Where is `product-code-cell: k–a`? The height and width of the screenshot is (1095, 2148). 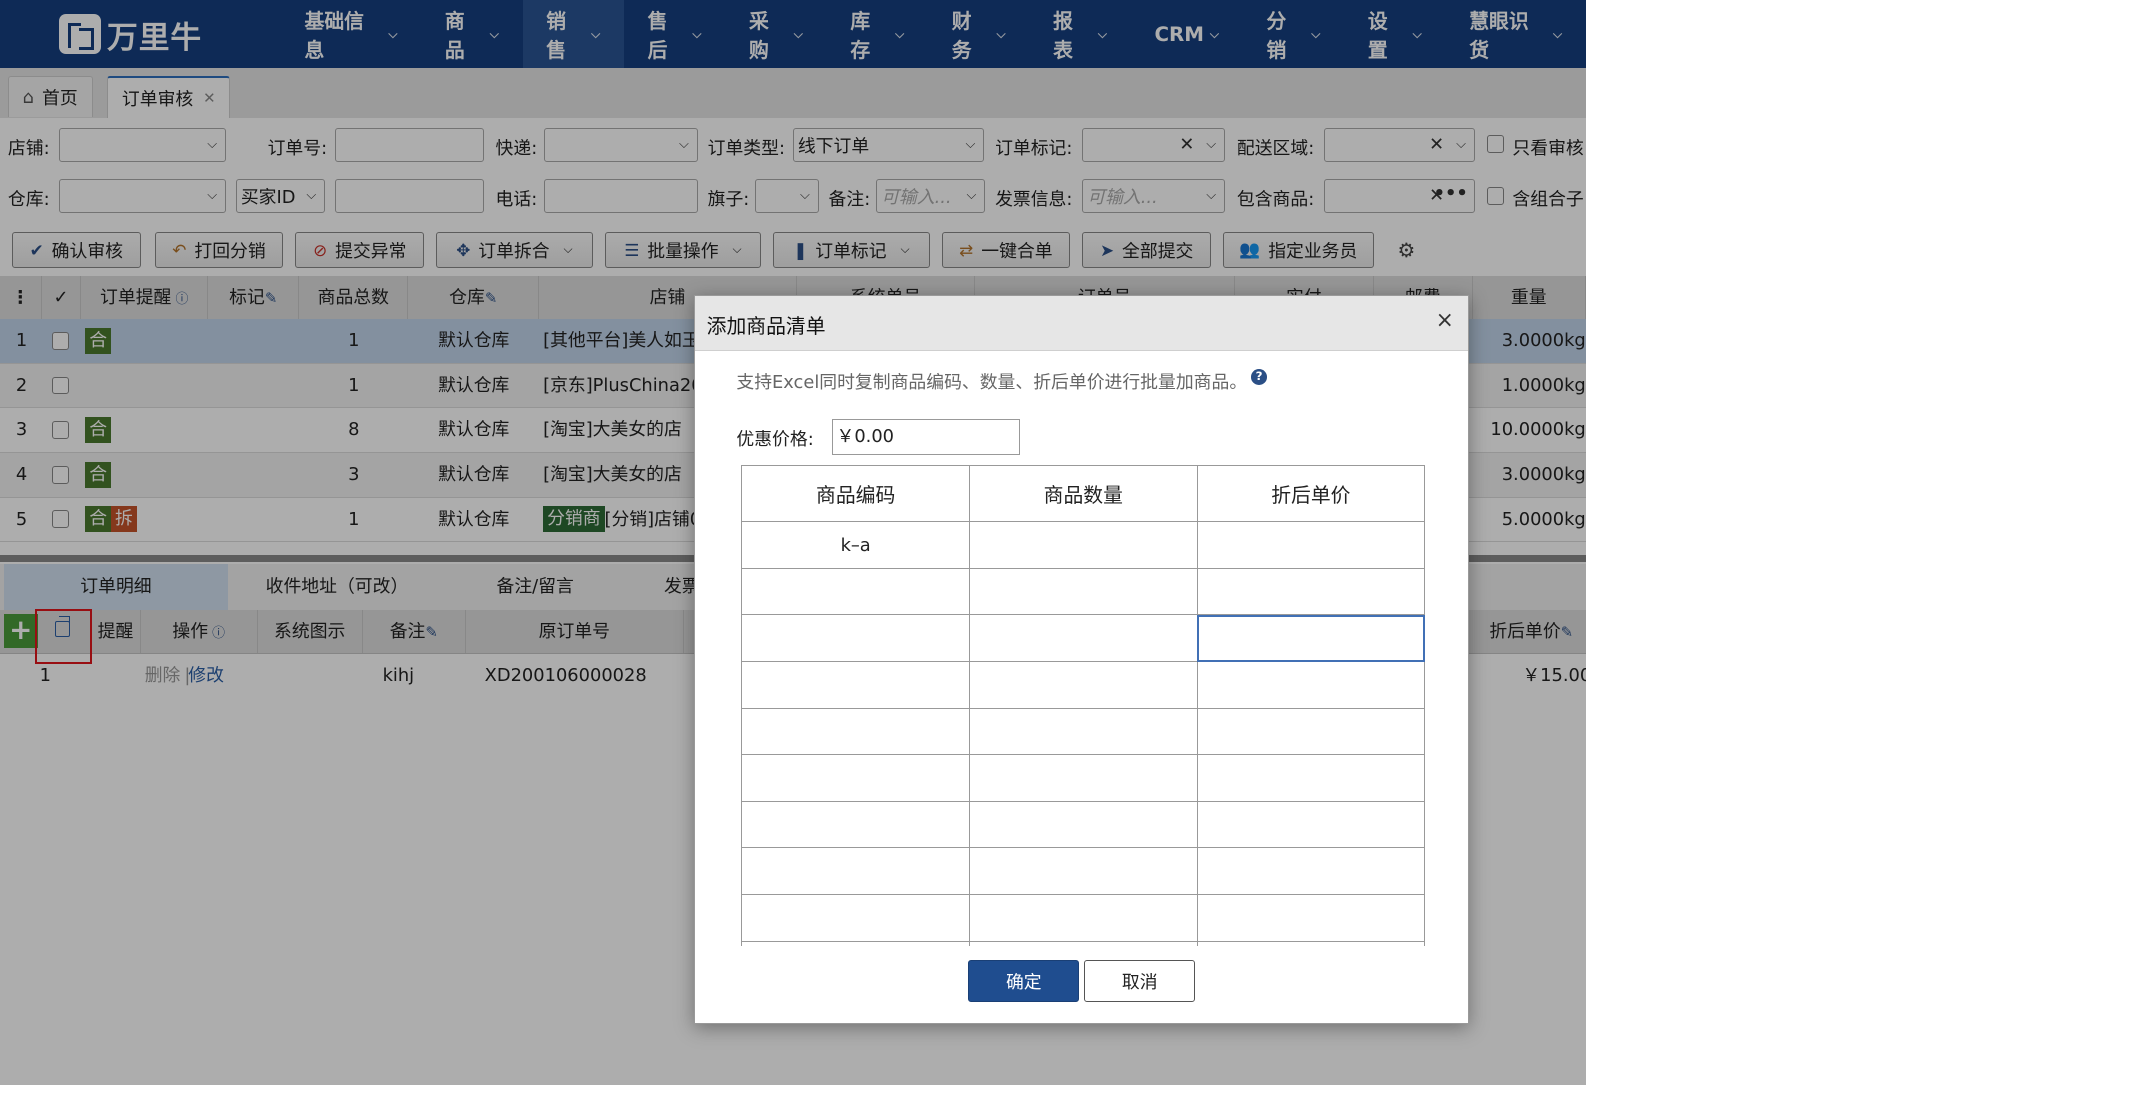 product-code-cell: k–a is located at coordinates (855, 545).